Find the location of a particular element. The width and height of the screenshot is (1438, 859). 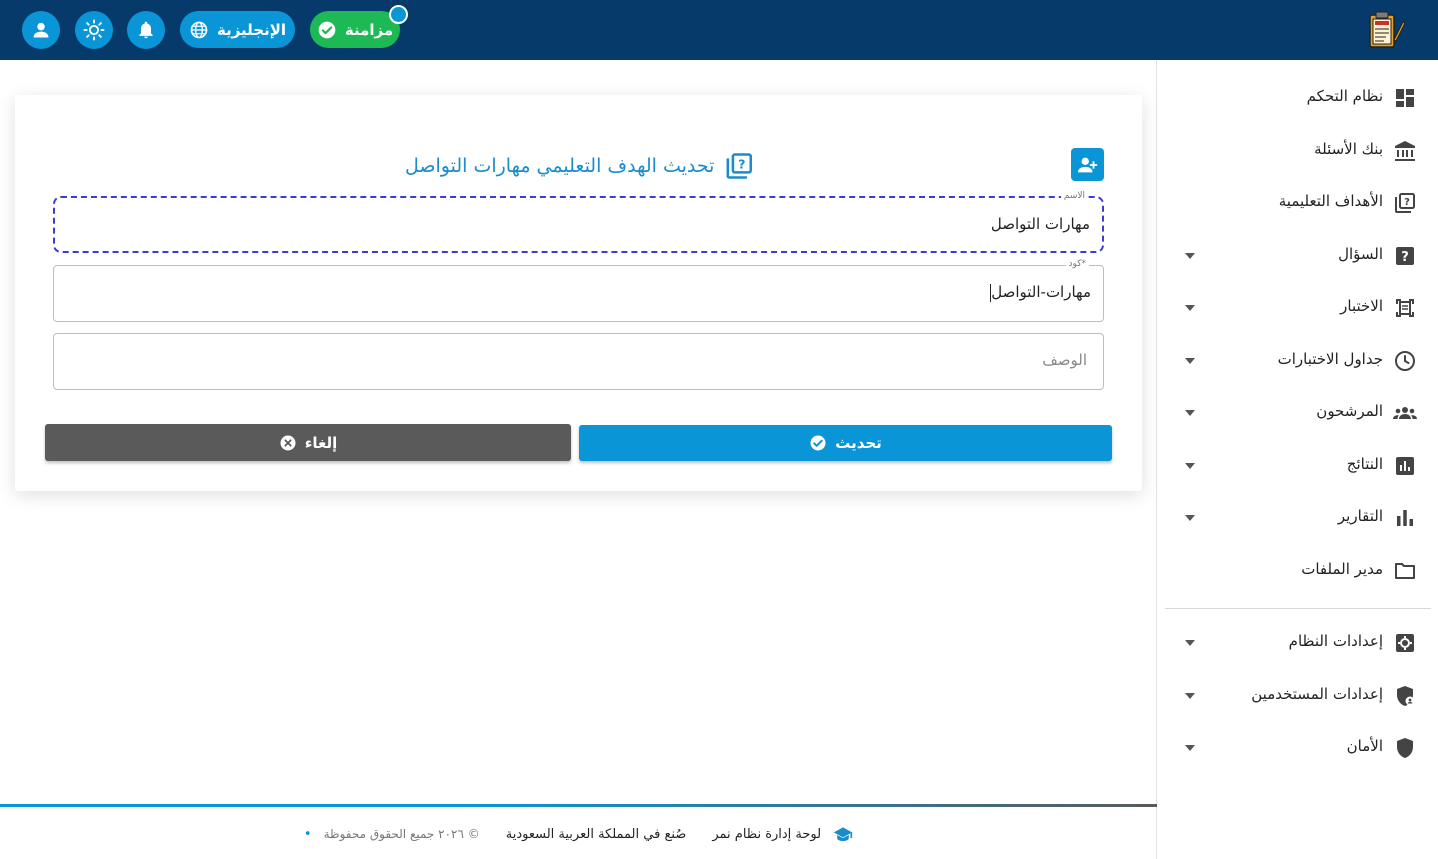

notifications-button is located at coordinates (146, 30).